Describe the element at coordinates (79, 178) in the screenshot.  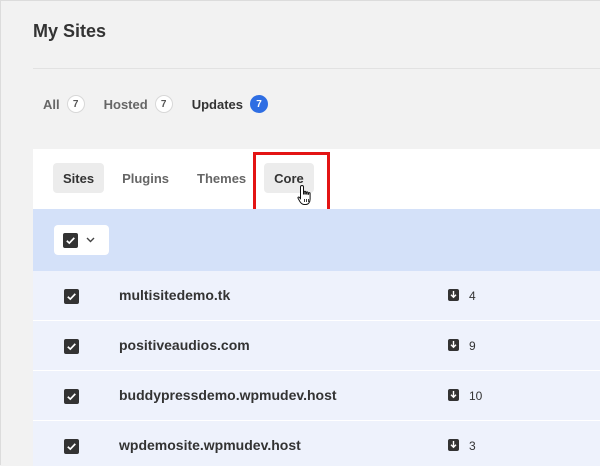
I see `tab-sites: Sites` at that location.